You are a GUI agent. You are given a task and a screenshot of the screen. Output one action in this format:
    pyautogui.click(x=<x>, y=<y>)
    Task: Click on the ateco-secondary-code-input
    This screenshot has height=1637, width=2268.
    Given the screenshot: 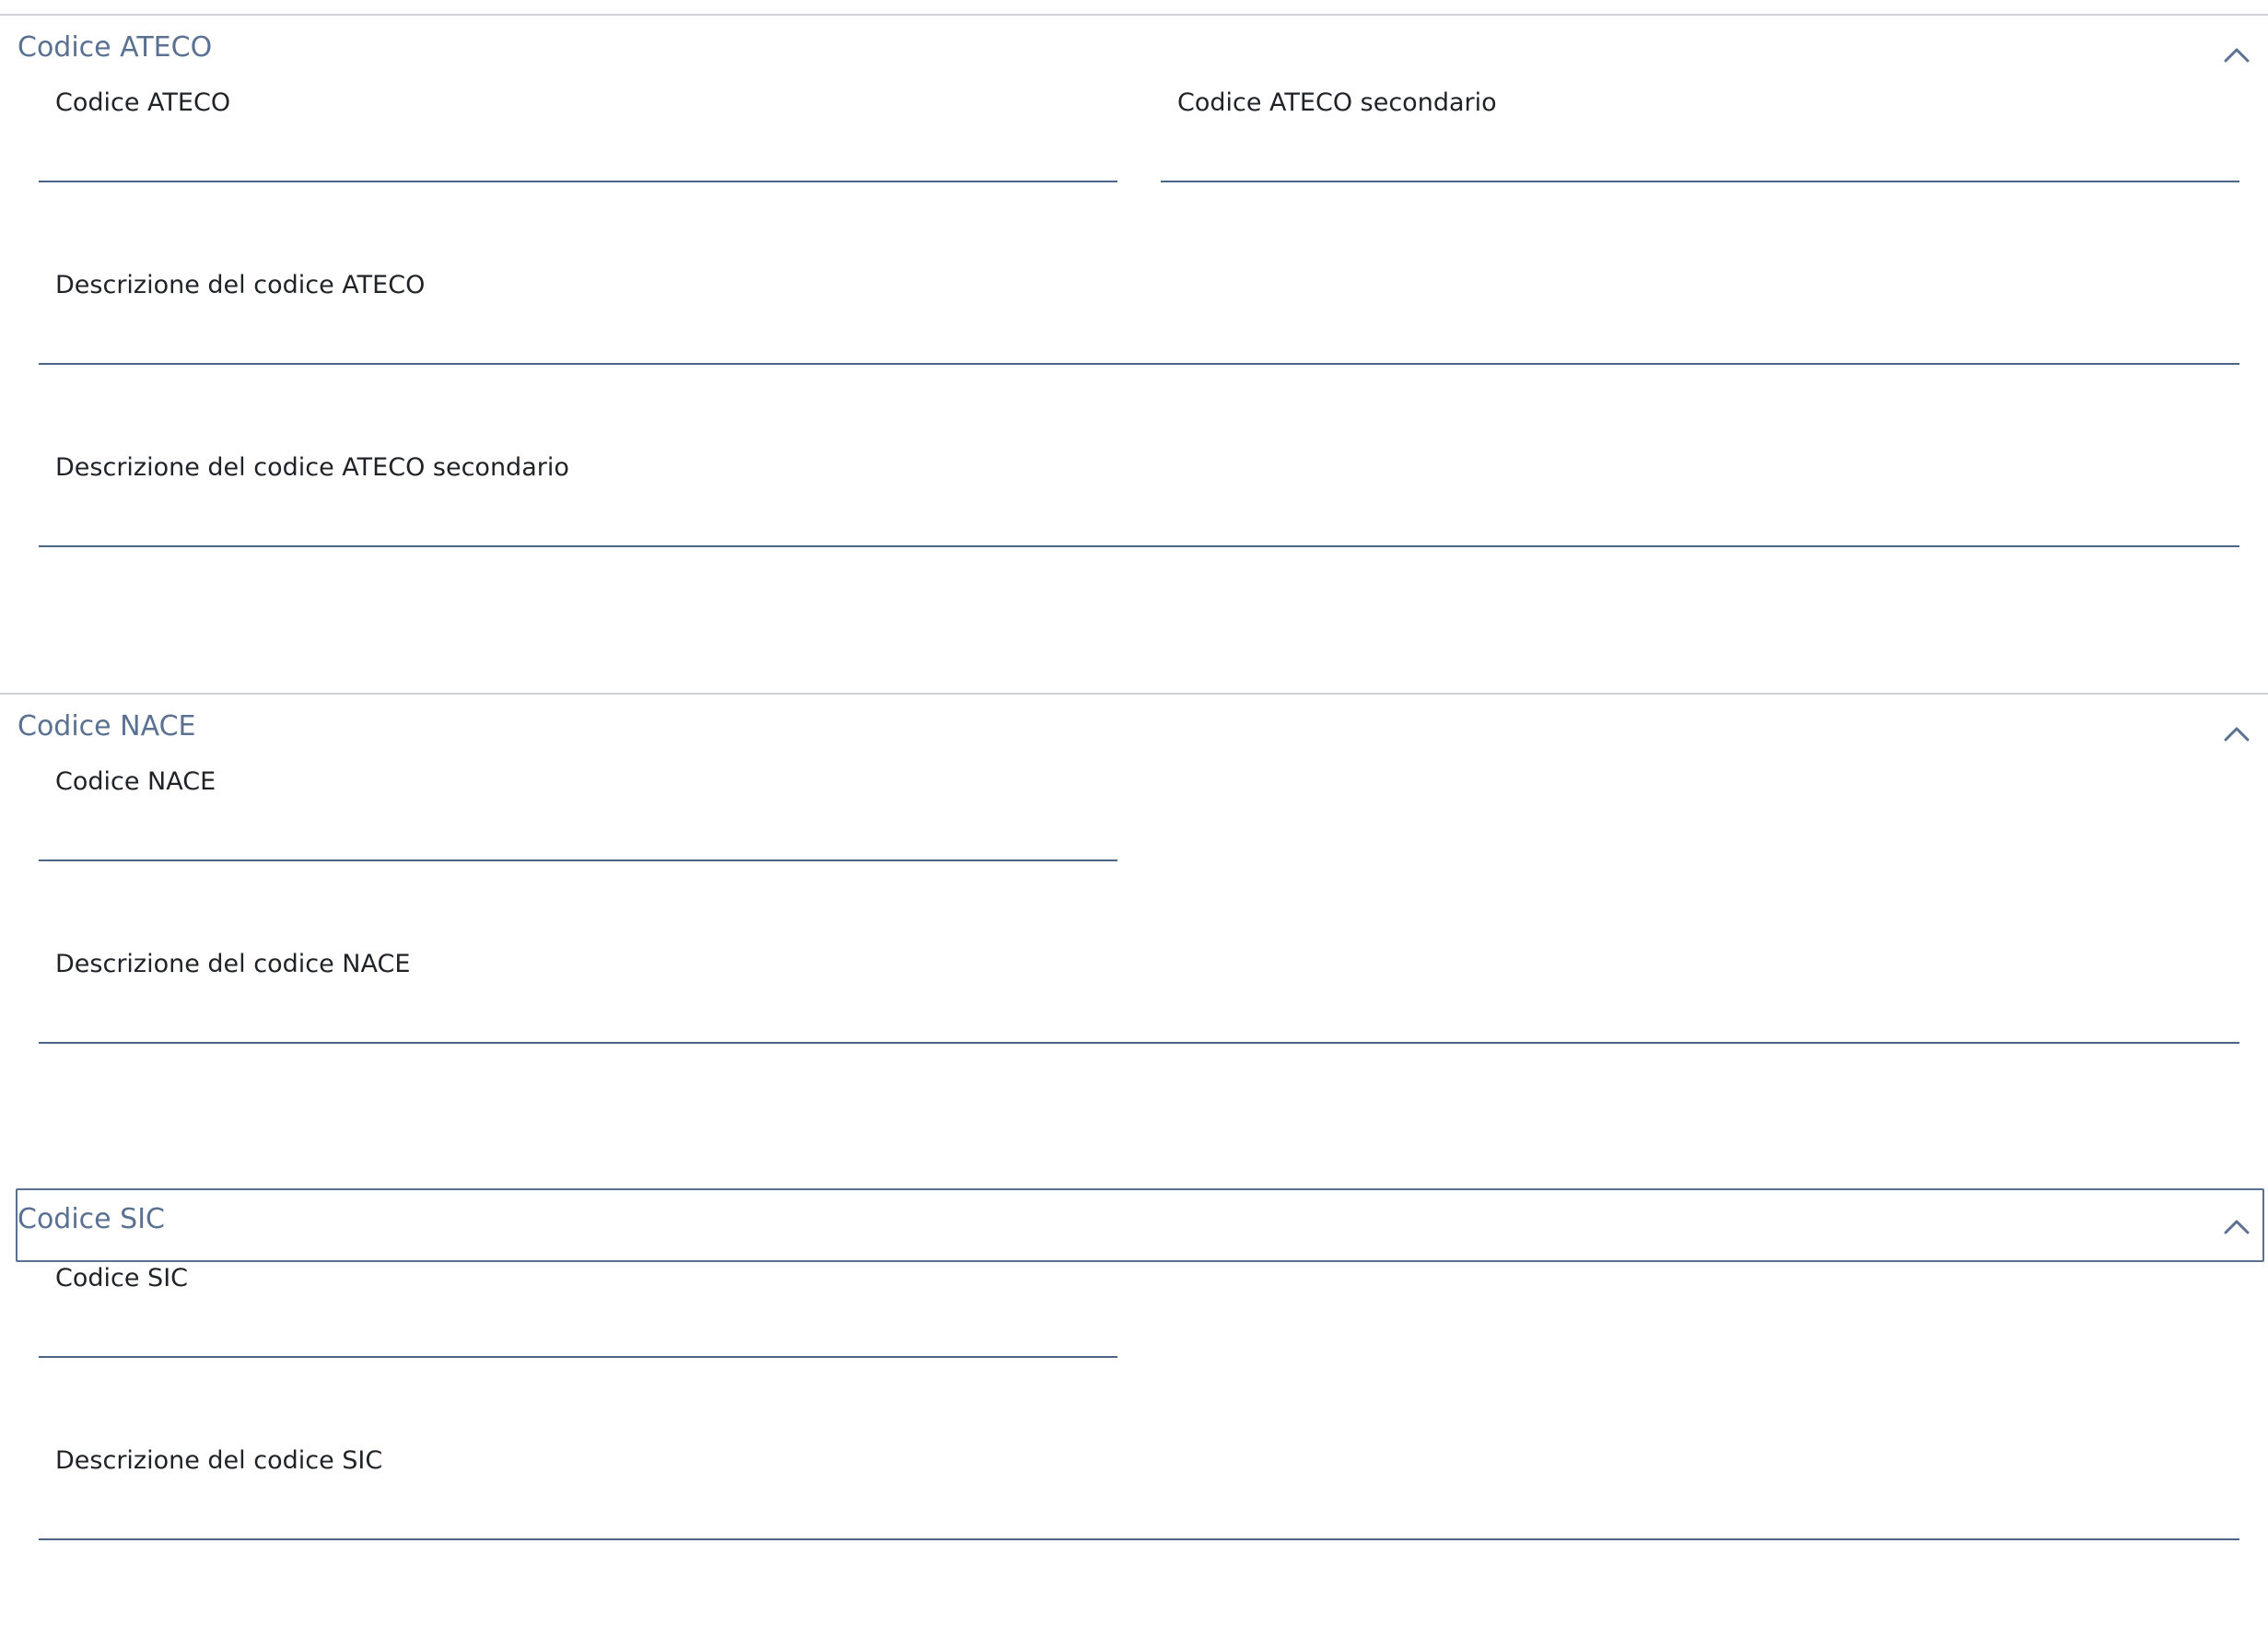 What is the action you would take?
    pyautogui.click(x=1700, y=154)
    